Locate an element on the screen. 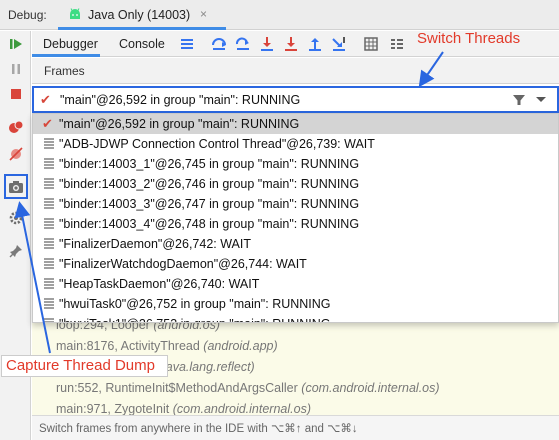  switch-threads-annotation: Switch Threads is located at coordinates (469, 38).